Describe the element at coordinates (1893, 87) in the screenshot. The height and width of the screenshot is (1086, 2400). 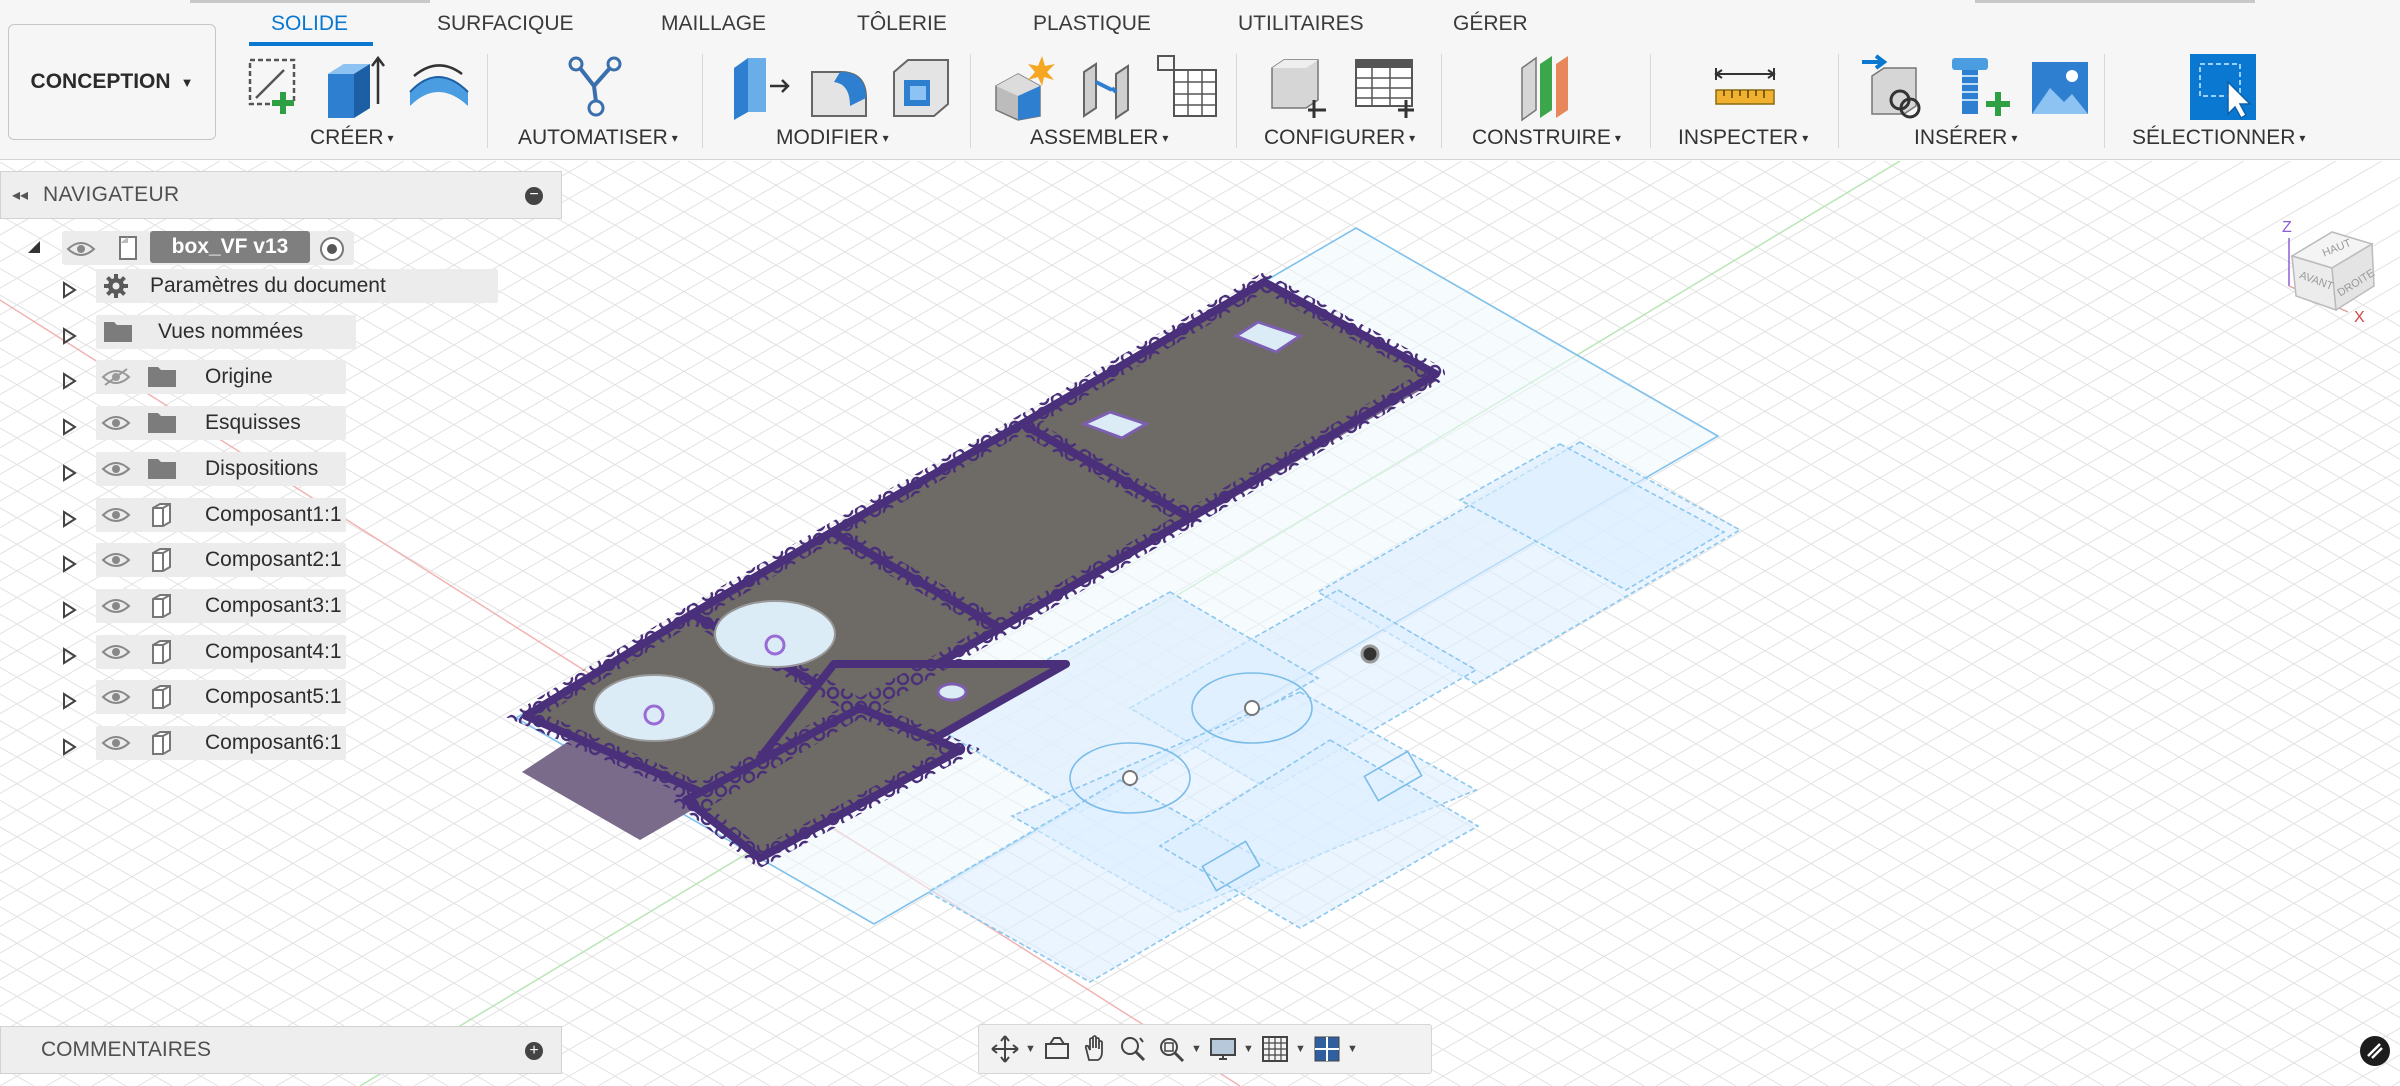
I see `insert-derive-icon` at that location.